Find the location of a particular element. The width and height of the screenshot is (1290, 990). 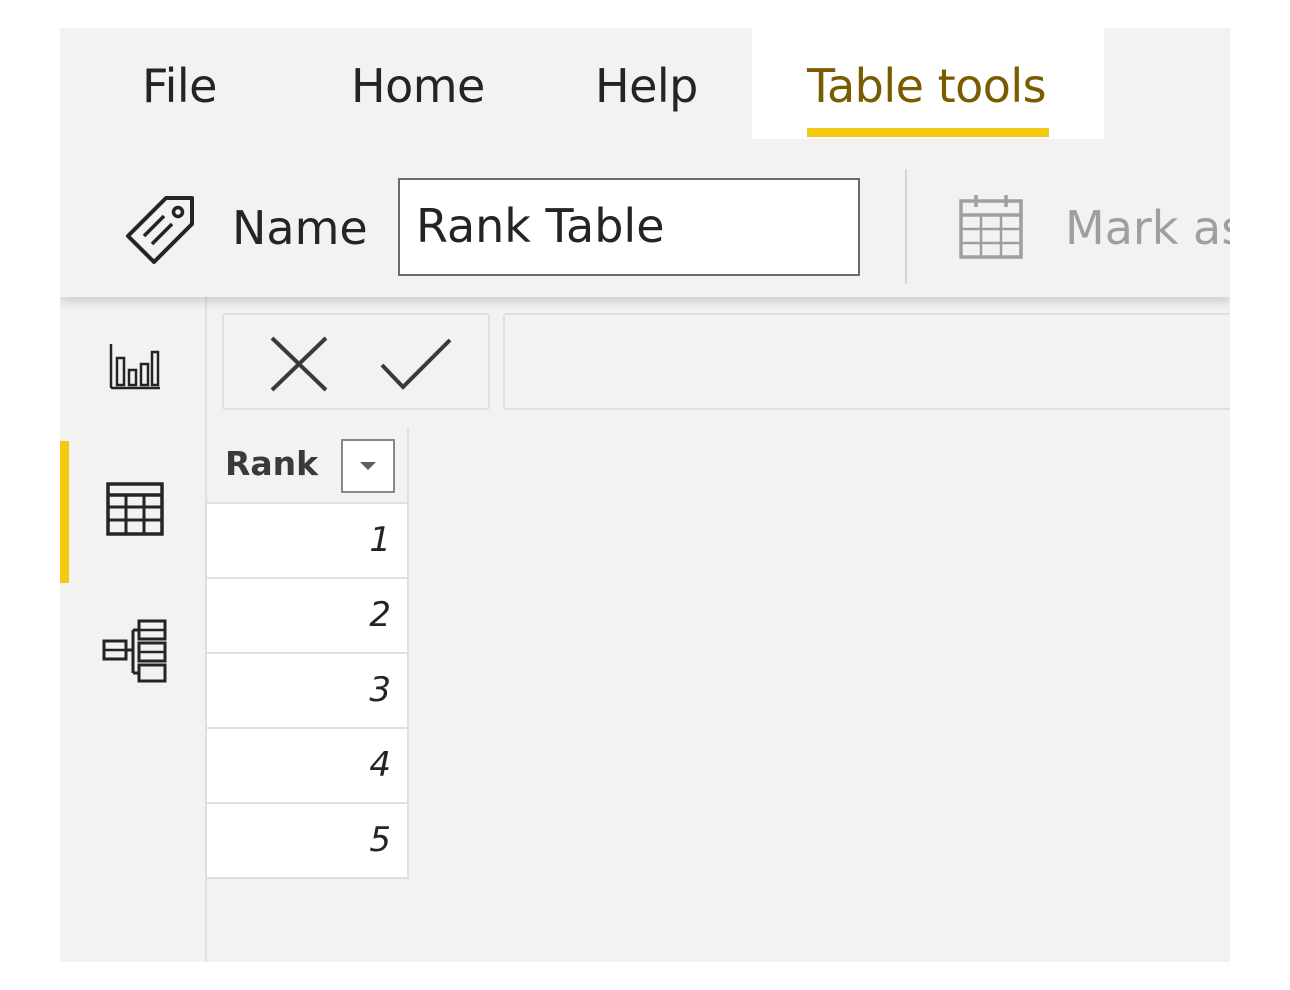

active-tab-underline is located at coordinates (928, 132).